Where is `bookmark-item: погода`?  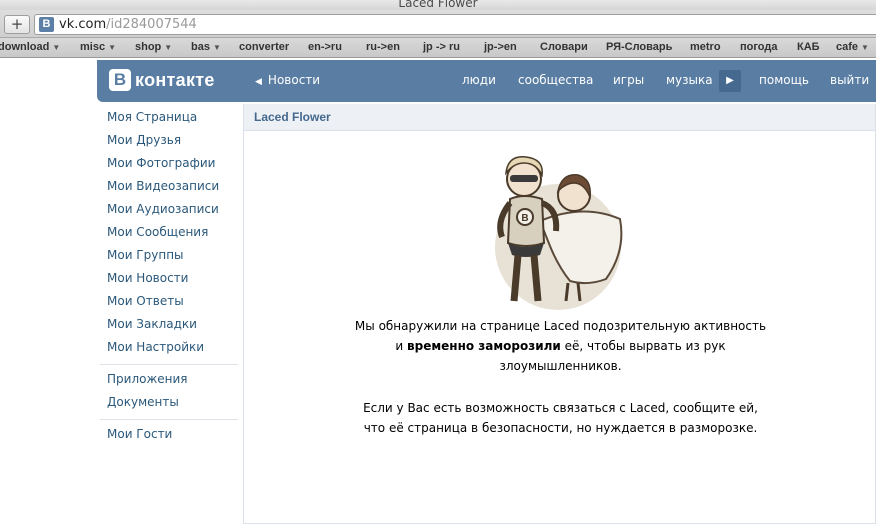 bookmark-item: погода is located at coordinates (758, 47).